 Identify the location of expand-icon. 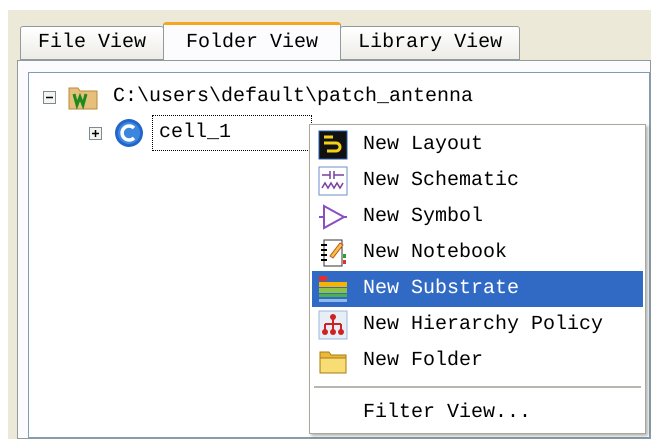
(95, 133).